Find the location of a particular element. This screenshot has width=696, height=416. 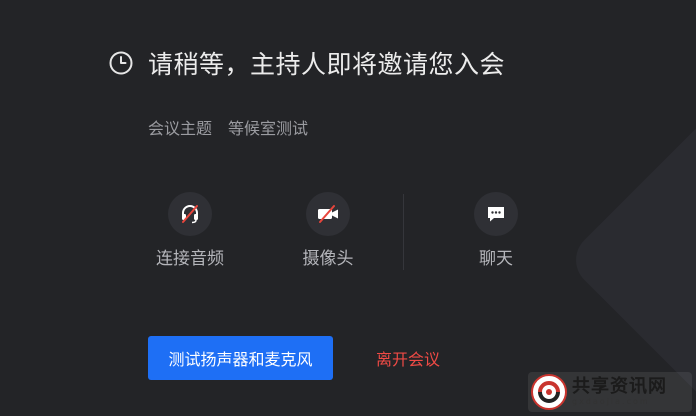

camera-label: 摄像头 is located at coordinates (328, 259).